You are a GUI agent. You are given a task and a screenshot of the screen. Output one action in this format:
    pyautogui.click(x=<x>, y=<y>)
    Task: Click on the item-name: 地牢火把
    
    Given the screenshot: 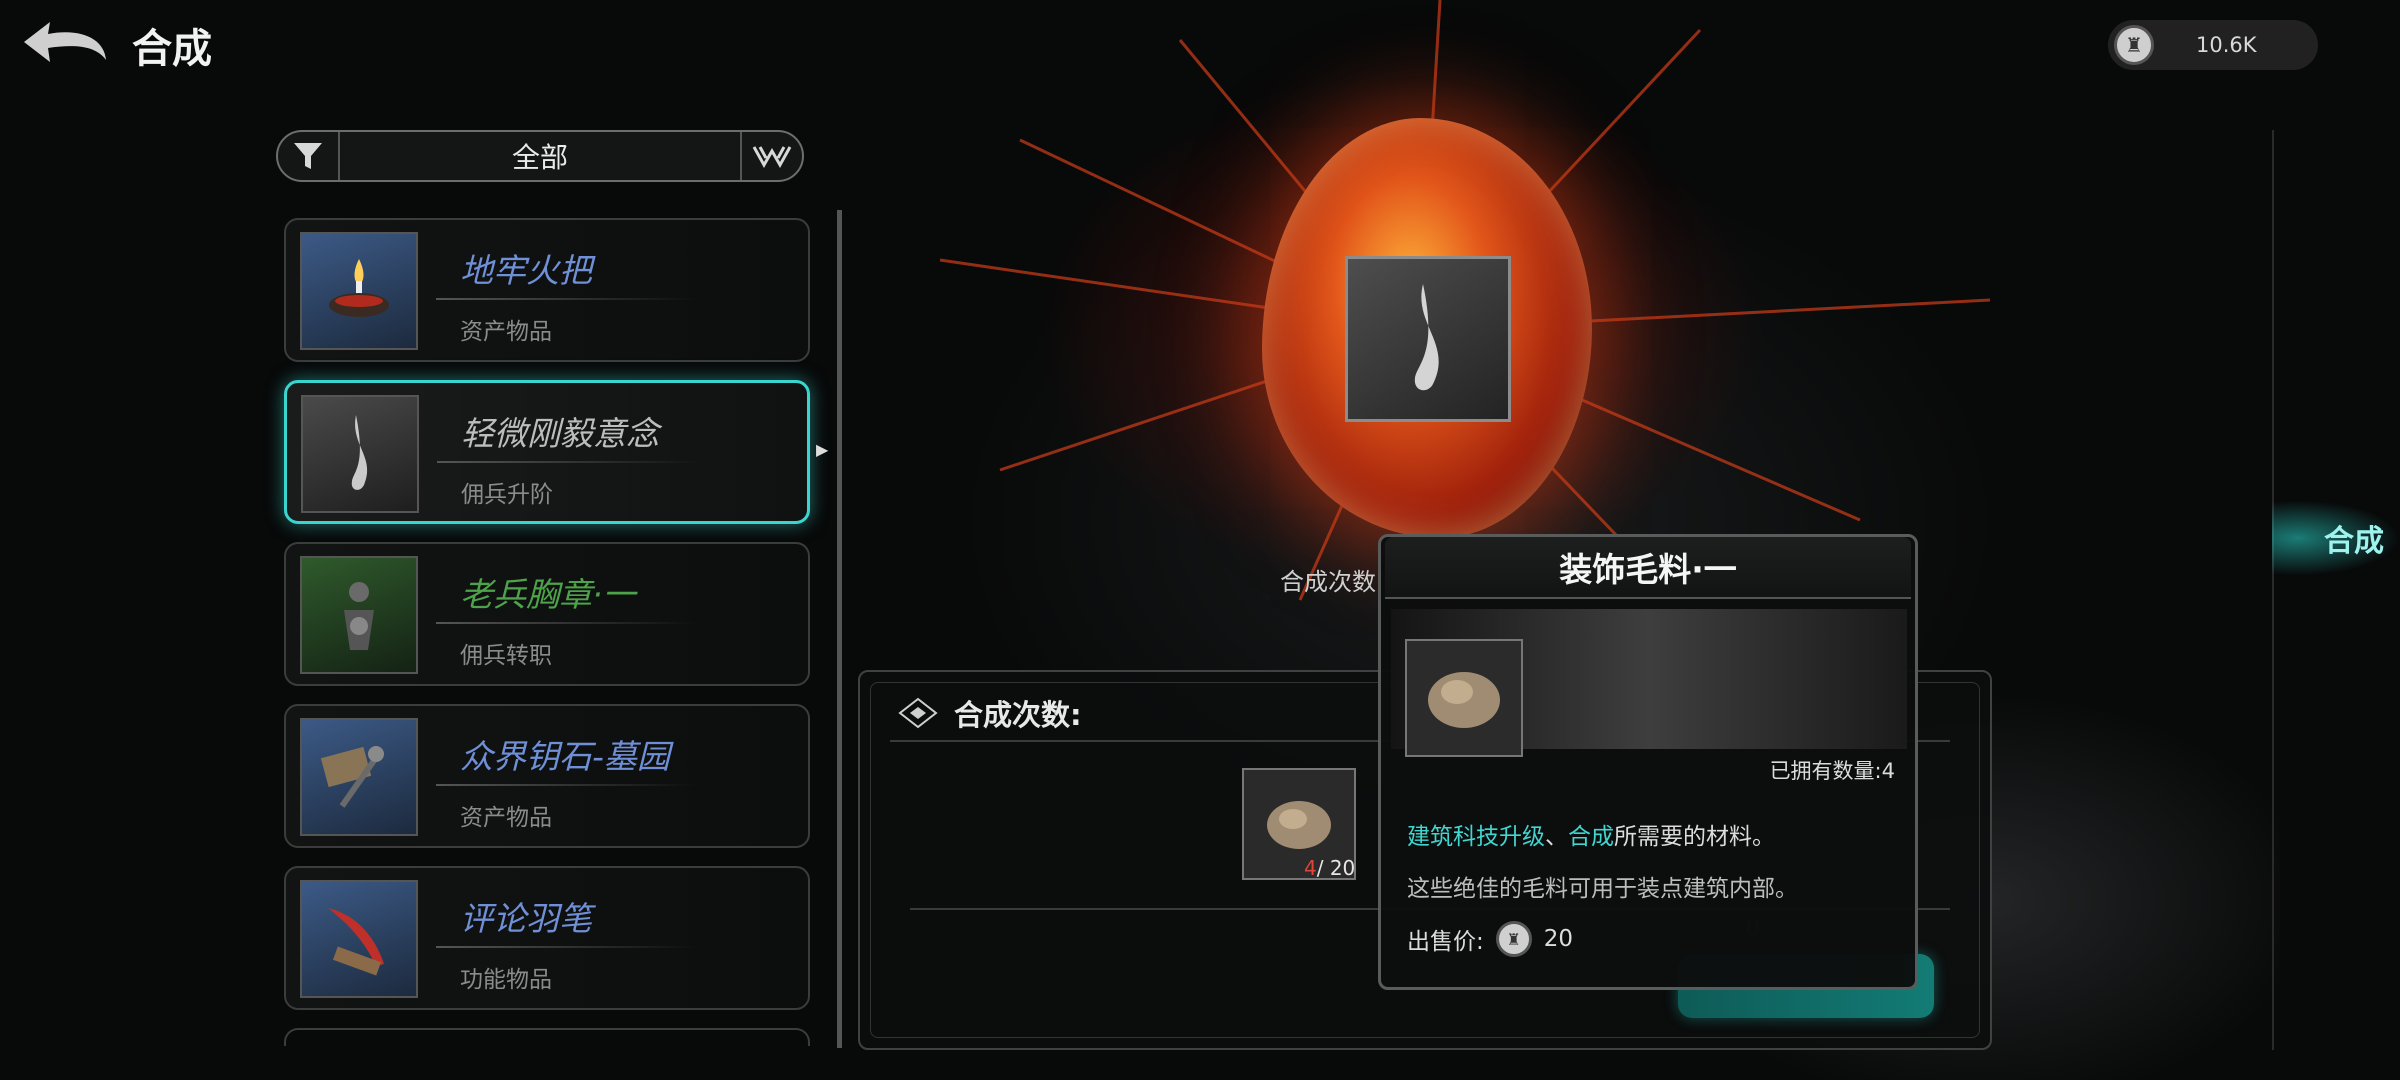 What is the action you would take?
    pyautogui.click(x=526, y=270)
    